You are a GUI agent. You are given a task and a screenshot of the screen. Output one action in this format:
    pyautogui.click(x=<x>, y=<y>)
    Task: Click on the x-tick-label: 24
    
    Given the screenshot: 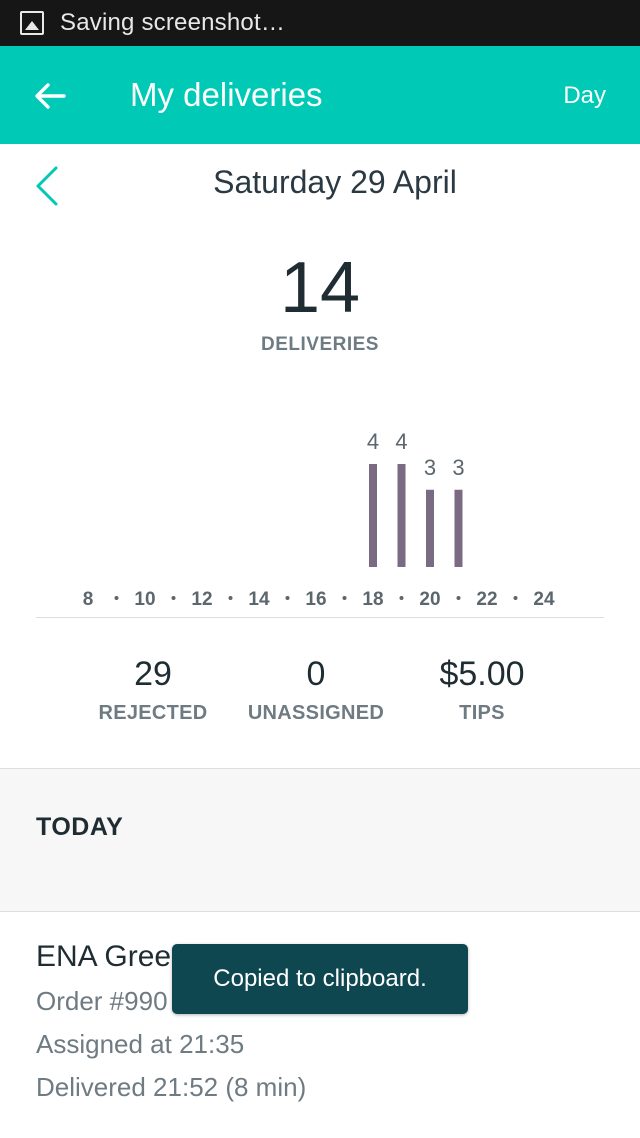 What is the action you would take?
    pyautogui.click(x=544, y=599)
    